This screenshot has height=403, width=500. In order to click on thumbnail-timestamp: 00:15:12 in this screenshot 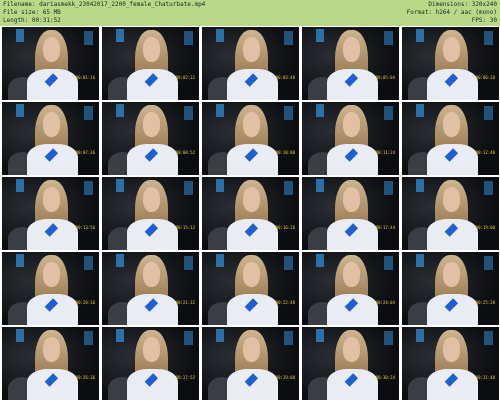, I will do `click(185, 227)`.